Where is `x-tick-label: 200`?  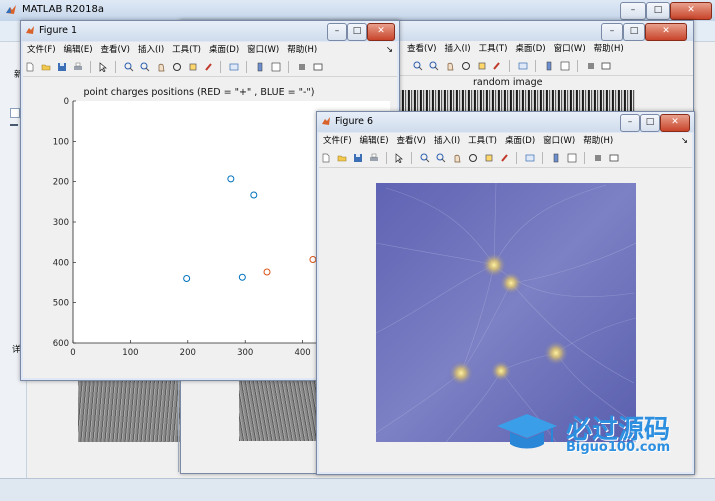 x-tick-label: 200 is located at coordinates (188, 353).